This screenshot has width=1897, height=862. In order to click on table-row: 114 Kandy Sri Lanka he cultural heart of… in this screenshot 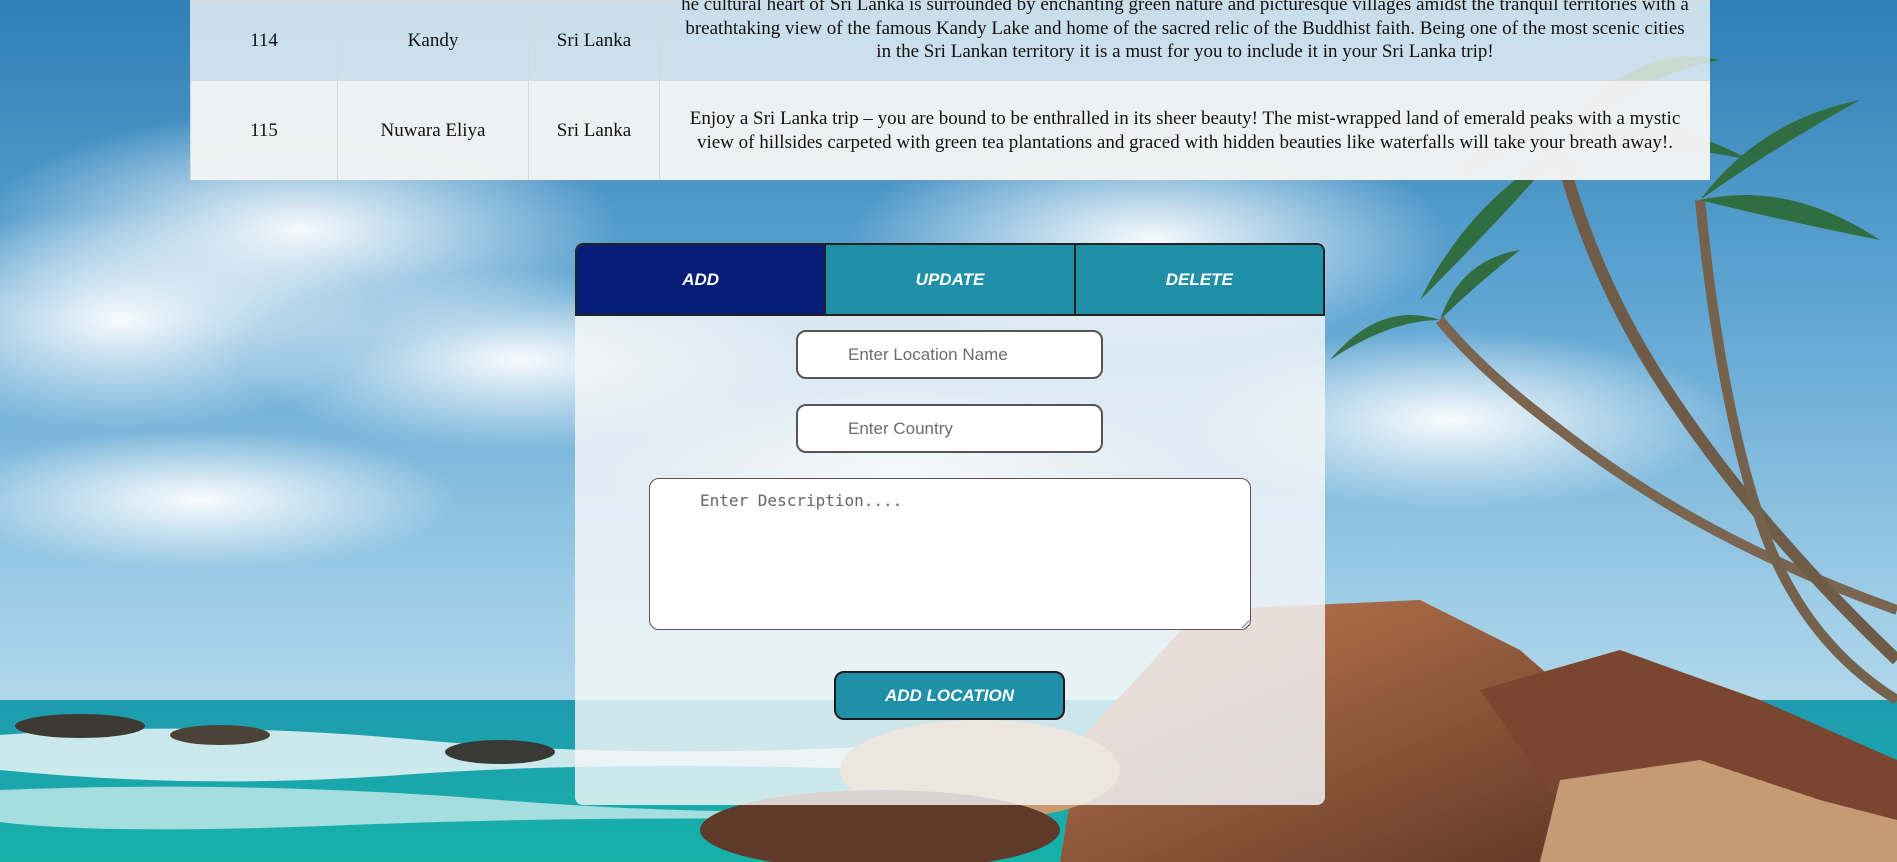, I will do `click(950, 40)`.